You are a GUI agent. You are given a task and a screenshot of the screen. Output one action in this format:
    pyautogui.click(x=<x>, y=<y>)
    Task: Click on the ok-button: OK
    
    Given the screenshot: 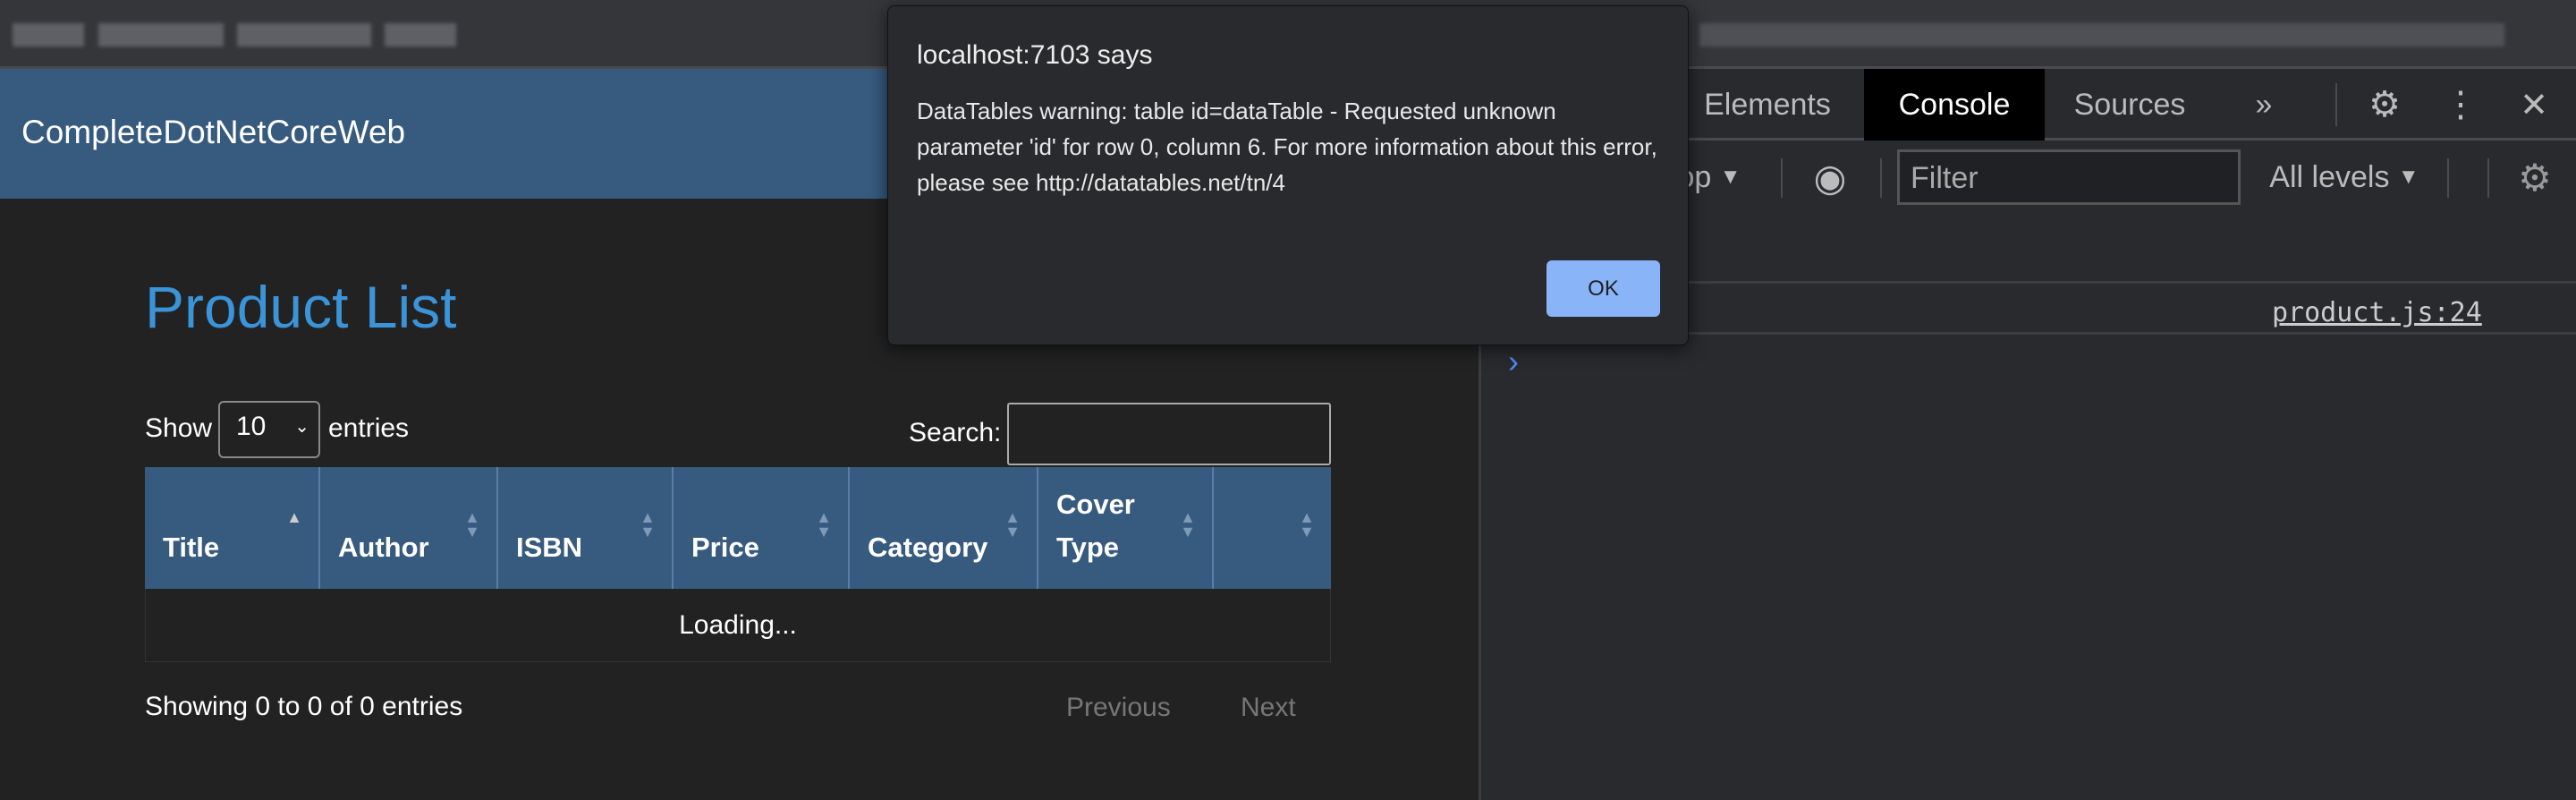 What is the action you would take?
    pyautogui.click(x=1603, y=288)
    